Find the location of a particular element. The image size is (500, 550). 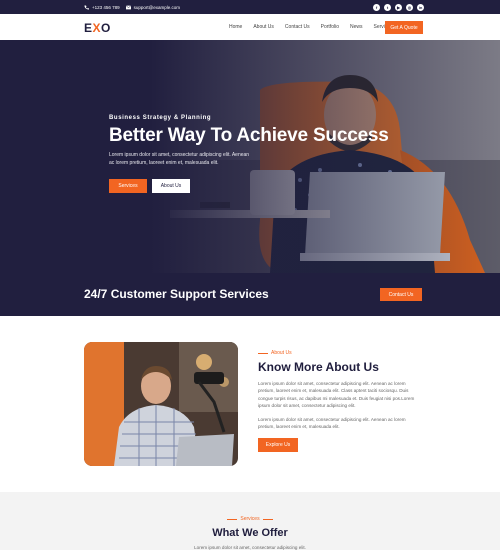

nav-portfolio: Portfolio is located at coordinates (330, 27).